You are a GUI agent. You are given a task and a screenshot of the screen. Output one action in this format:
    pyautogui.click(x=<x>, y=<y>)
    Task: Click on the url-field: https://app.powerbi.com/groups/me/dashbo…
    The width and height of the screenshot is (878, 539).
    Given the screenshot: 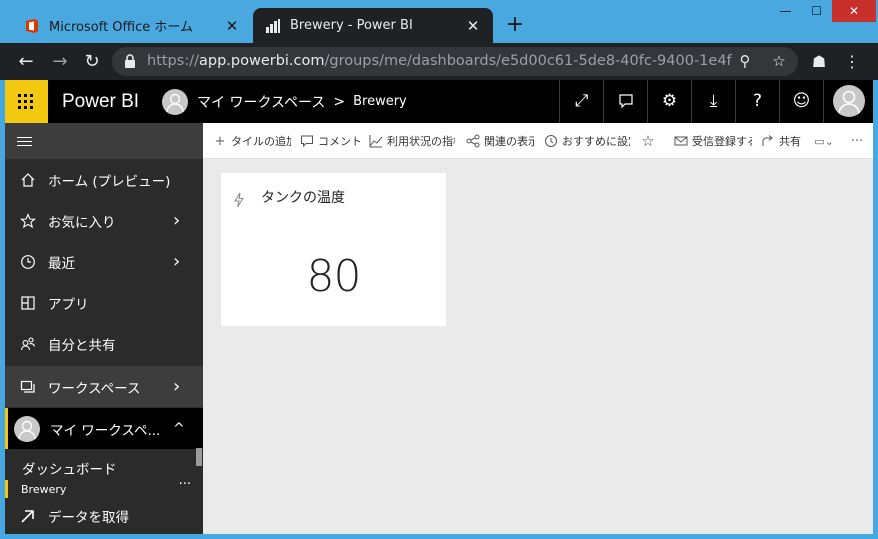 What is the action you would take?
    pyautogui.click(x=455, y=61)
    